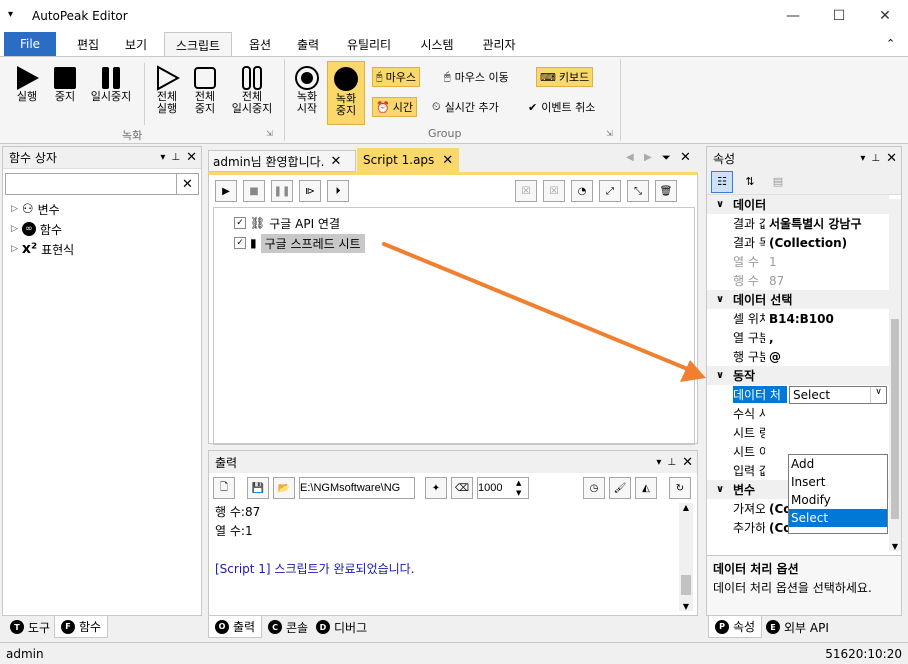 This screenshot has width=908, height=664. Describe the element at coordinates (648, 157) in the screenshot. I see `tab-scroll-right-icon: ▶` at that location.